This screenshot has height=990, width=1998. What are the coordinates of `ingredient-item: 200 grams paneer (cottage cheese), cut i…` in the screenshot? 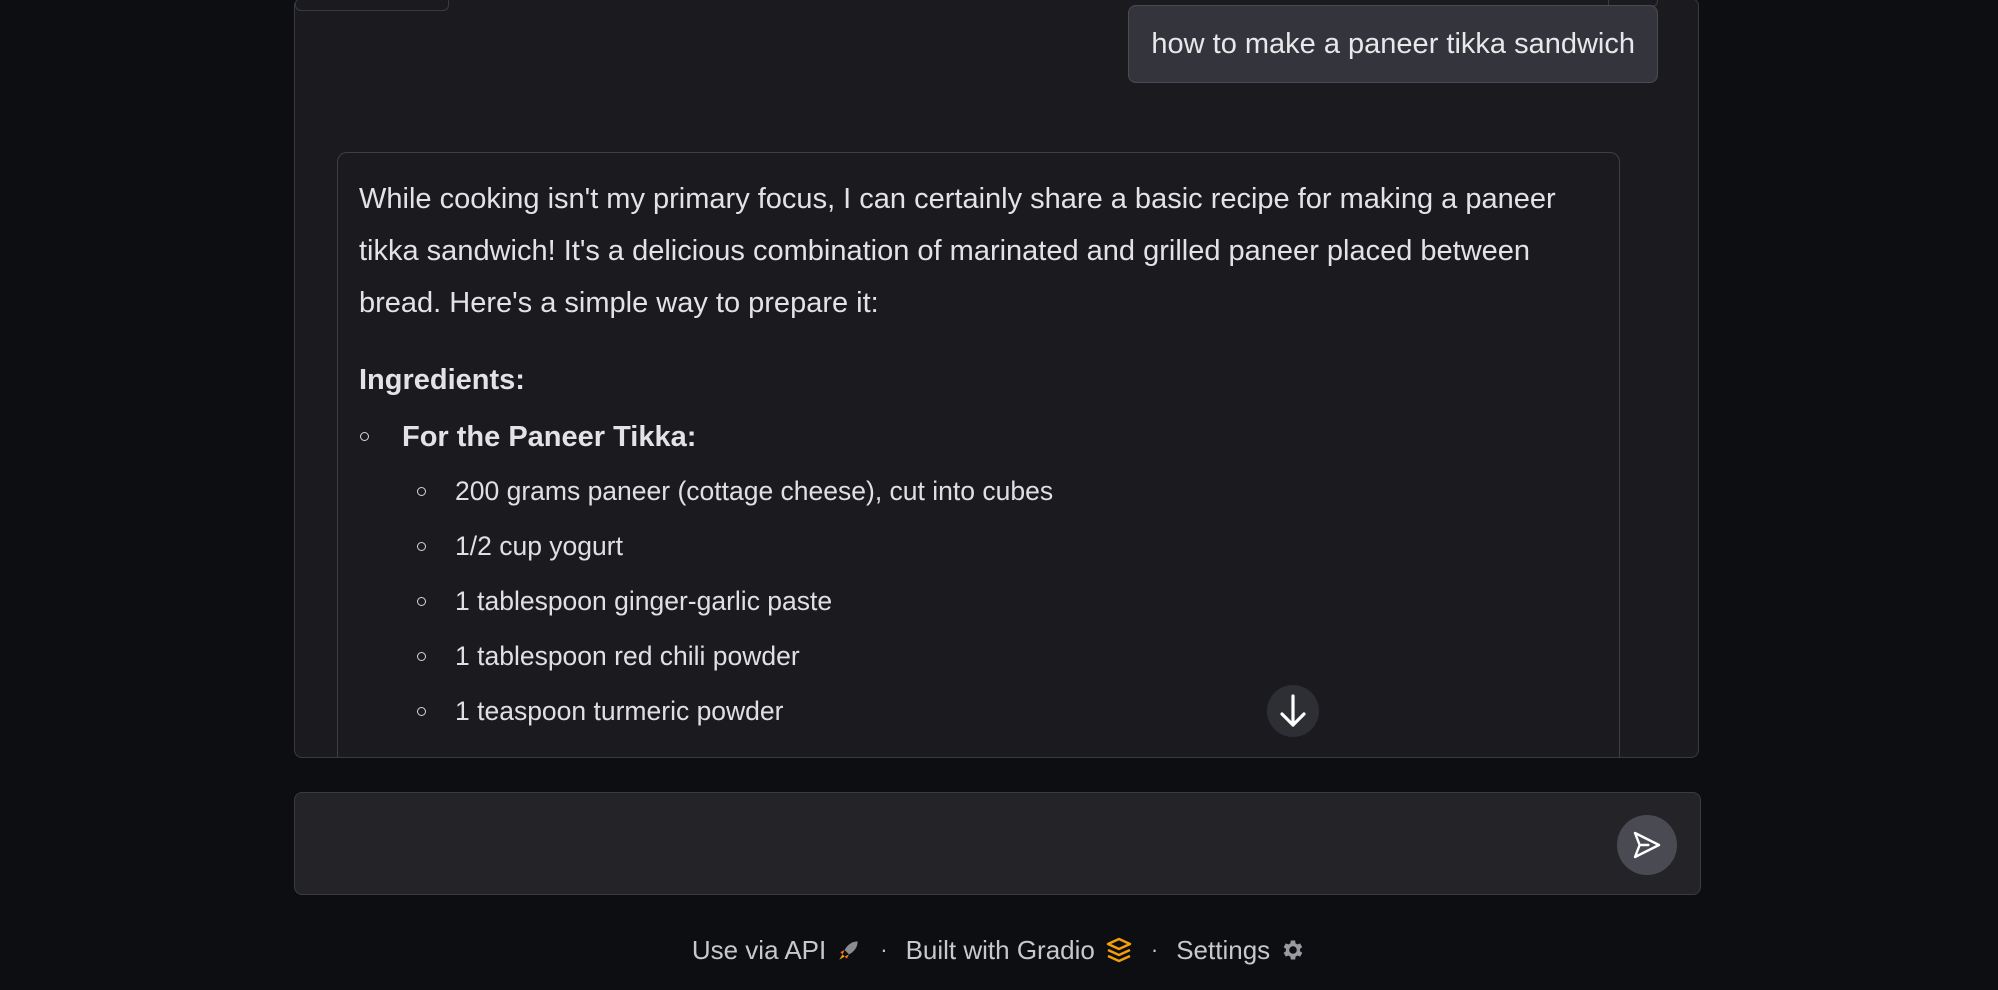 It's located at (1000, 491).